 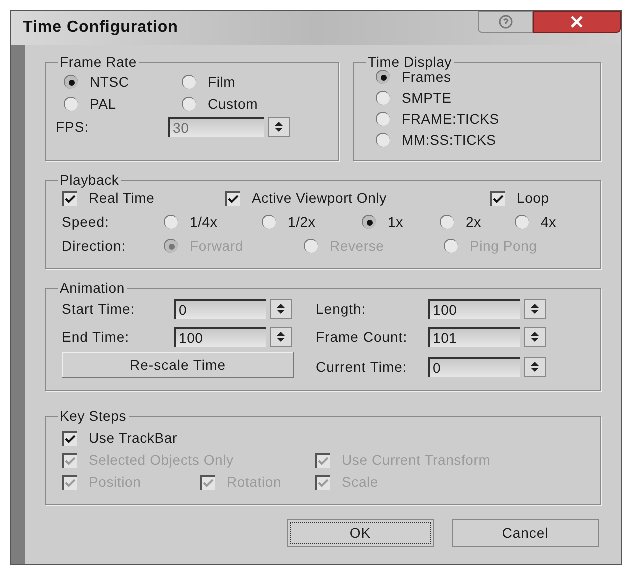 I want to click on close-button, so click(x=577, y=22).